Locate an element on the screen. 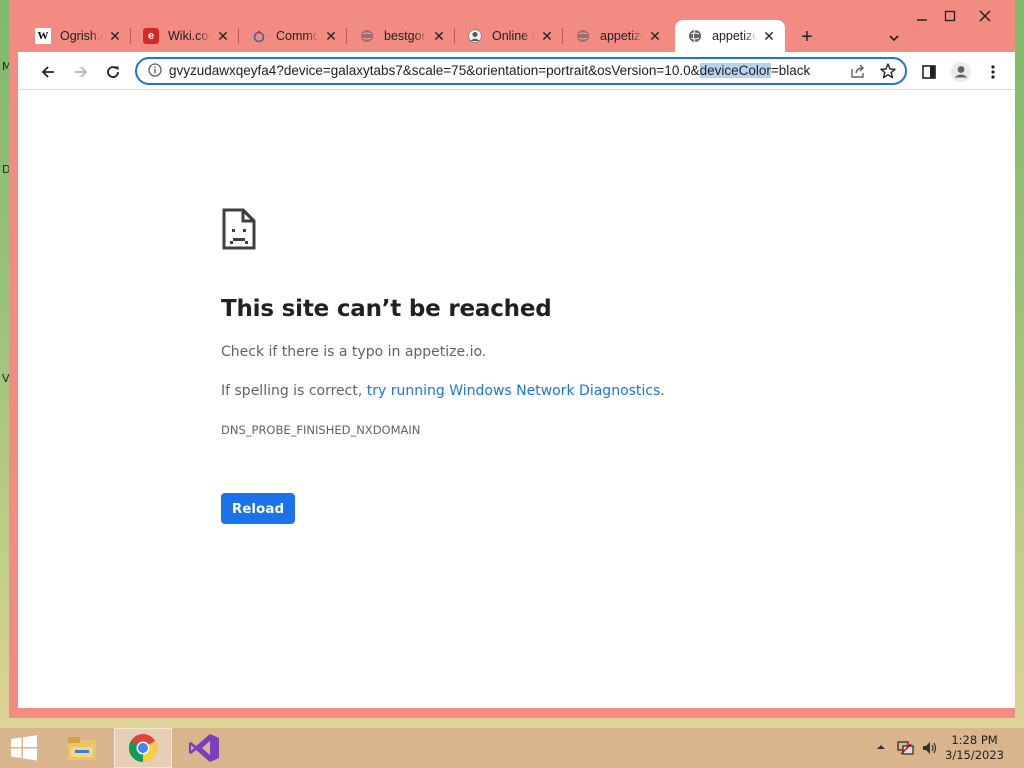 This screenshot has width=1024, height=768. system-clock: 1:28 PM 3/15/2023 is located at coordinates (974, 748).